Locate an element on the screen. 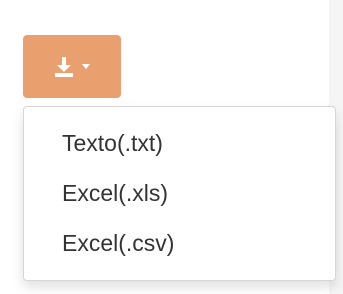 Image resolution: width=343 pixels, height=294 pixels. menu-item-excel-csv: Excel(.csv) is located at coordinates (118, 243).